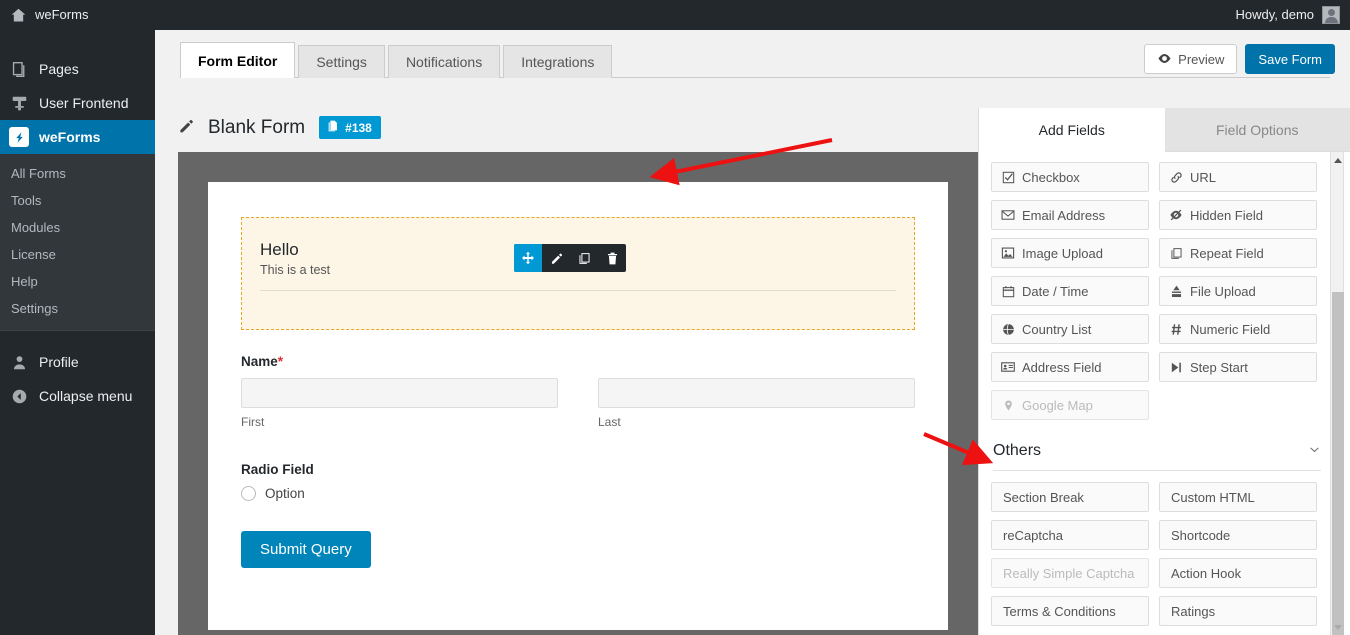  I want to click on sidebar-item-label: Pages, so click(59, 69).